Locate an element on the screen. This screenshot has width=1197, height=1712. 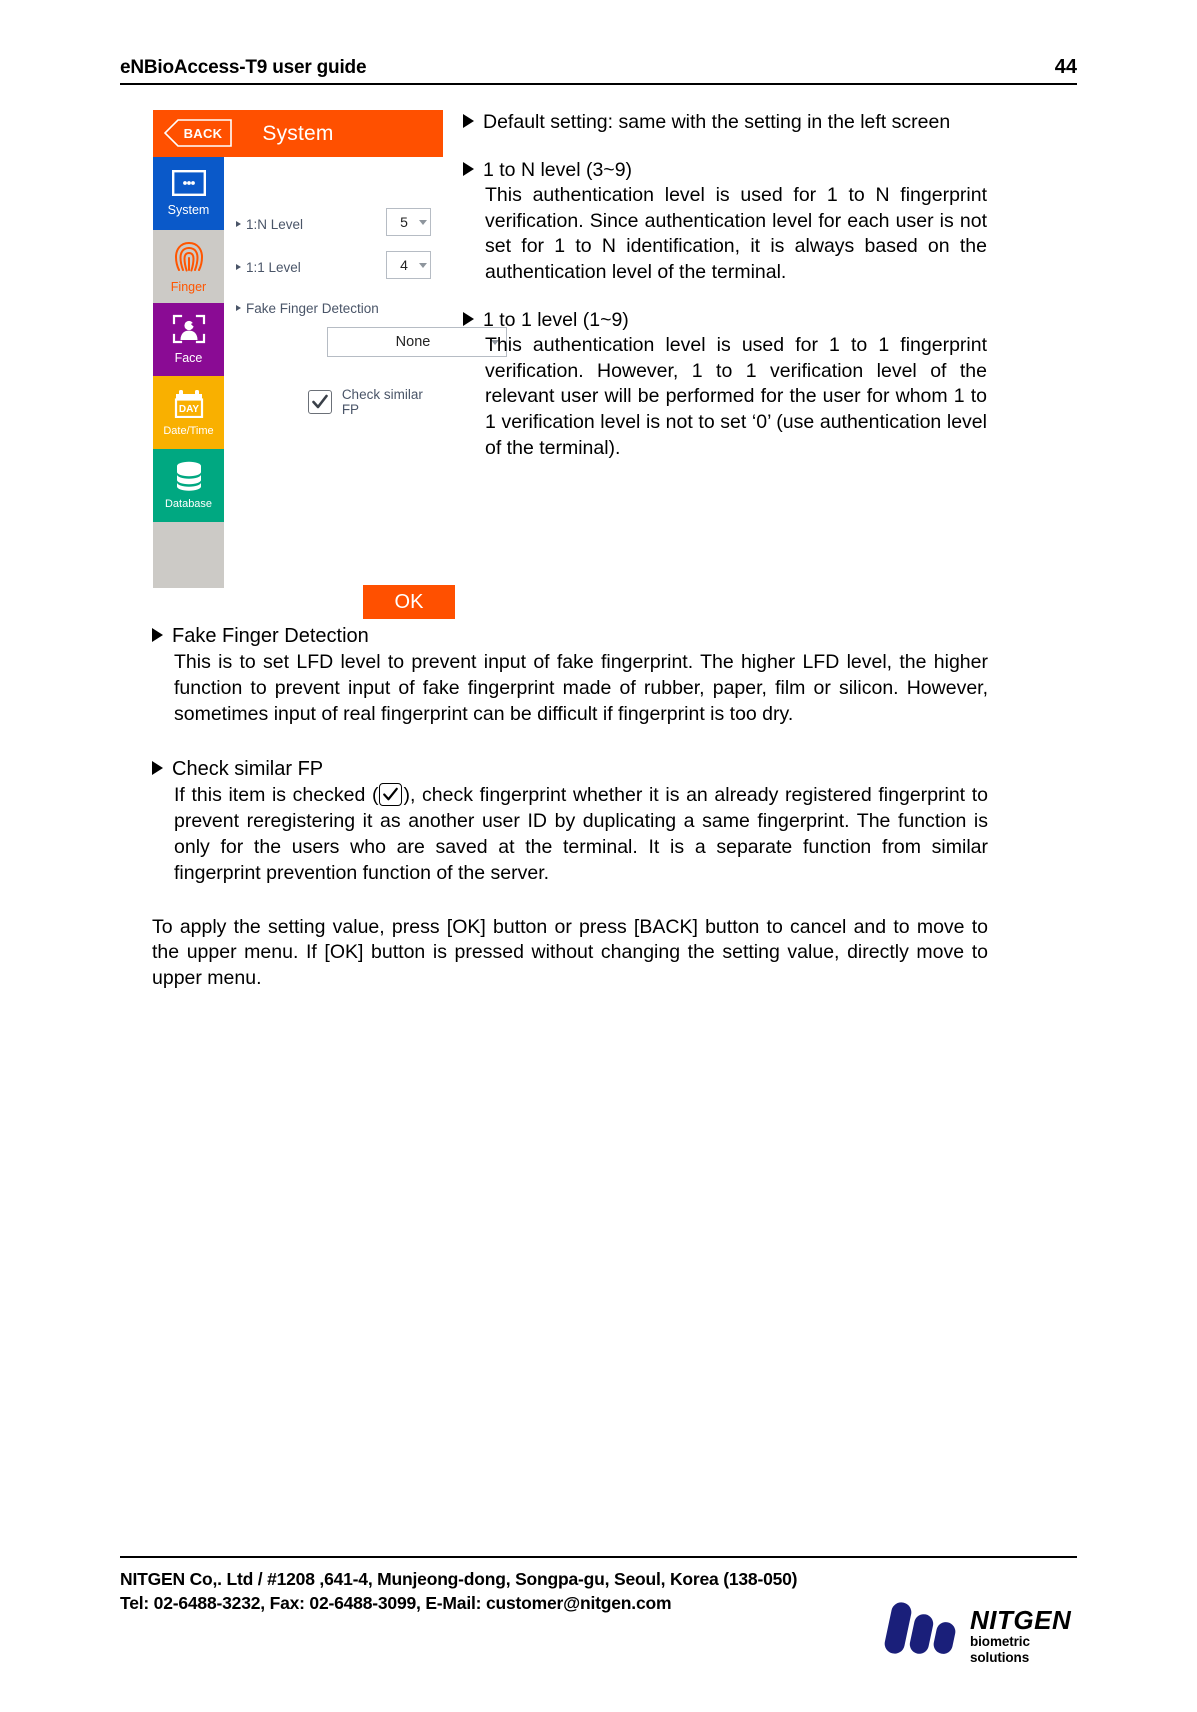
setting-label-1n-level: 1:N Level is located at coordinates (269, 224).